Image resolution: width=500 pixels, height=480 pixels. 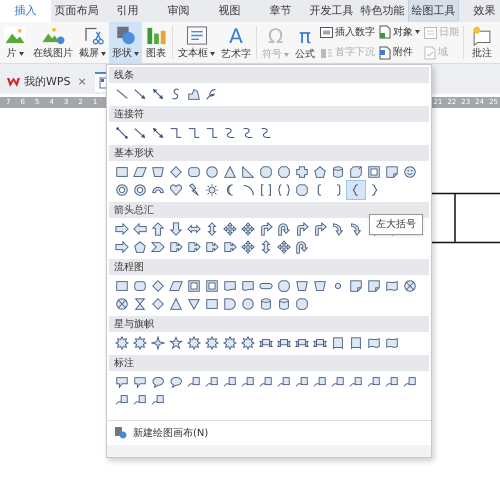 What do you see at coordinates (158, 229) in the screenshot?
I see `arrow-up-icon` at bounding box center [158, 229].